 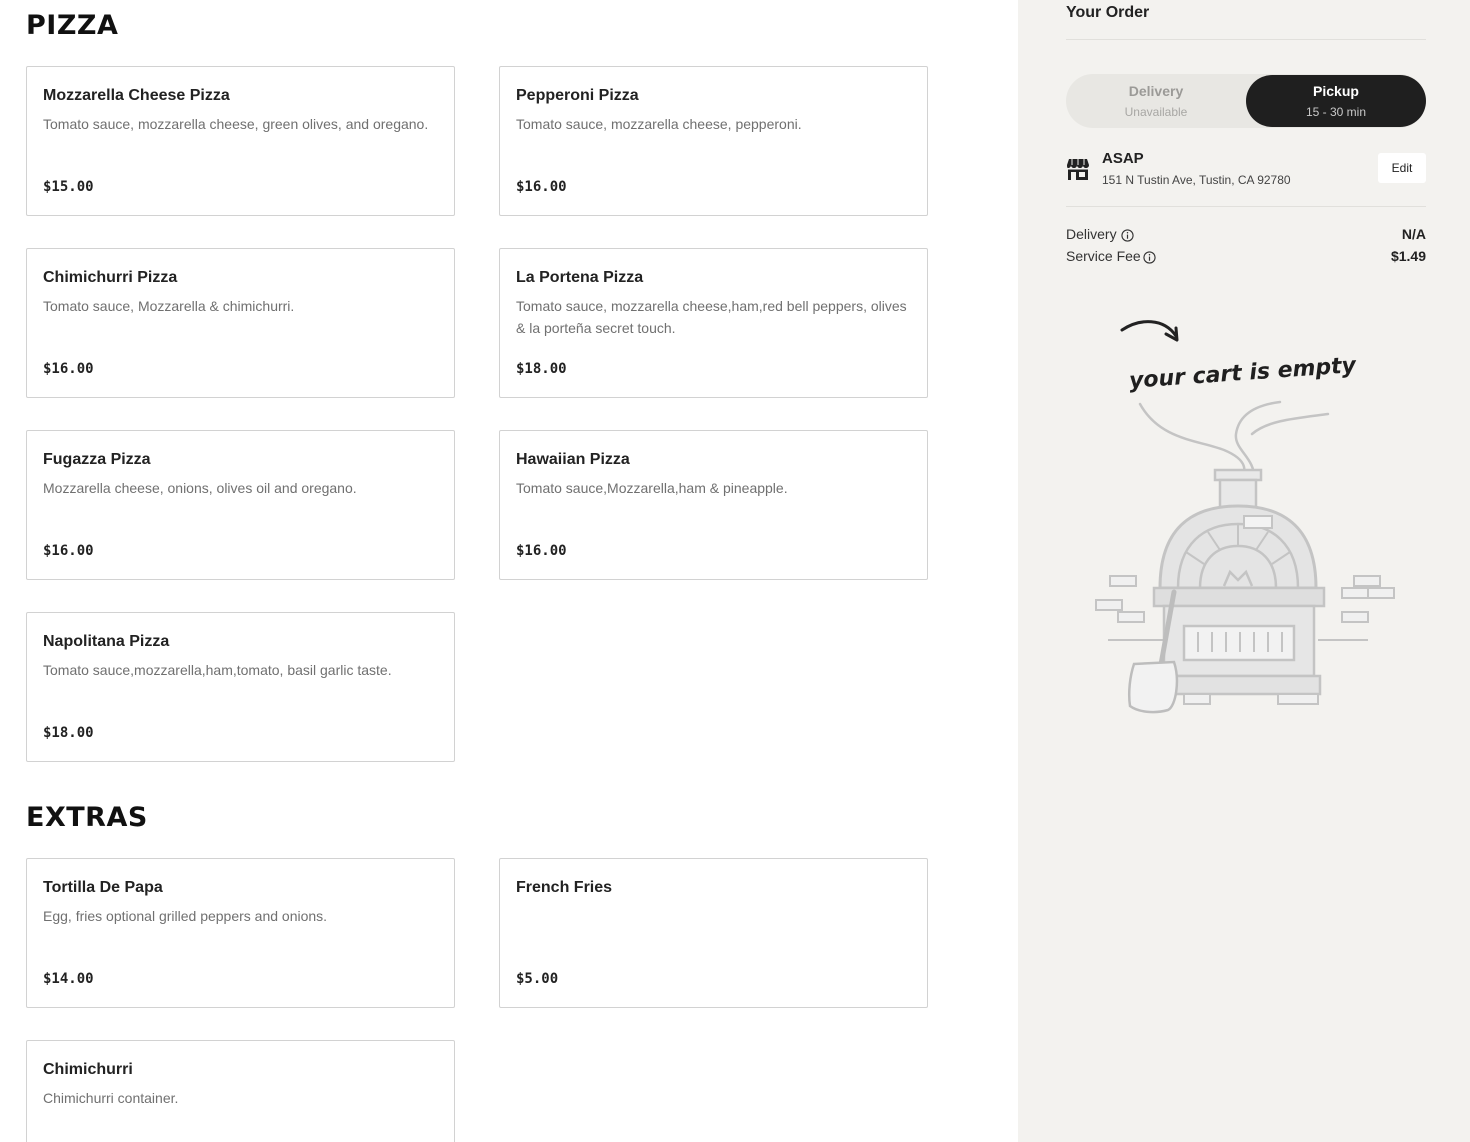 I want to click on fulfillment-toggle: Delivery Unavailable Pickup 15 - 30 min, so click(x=1246, y=101).